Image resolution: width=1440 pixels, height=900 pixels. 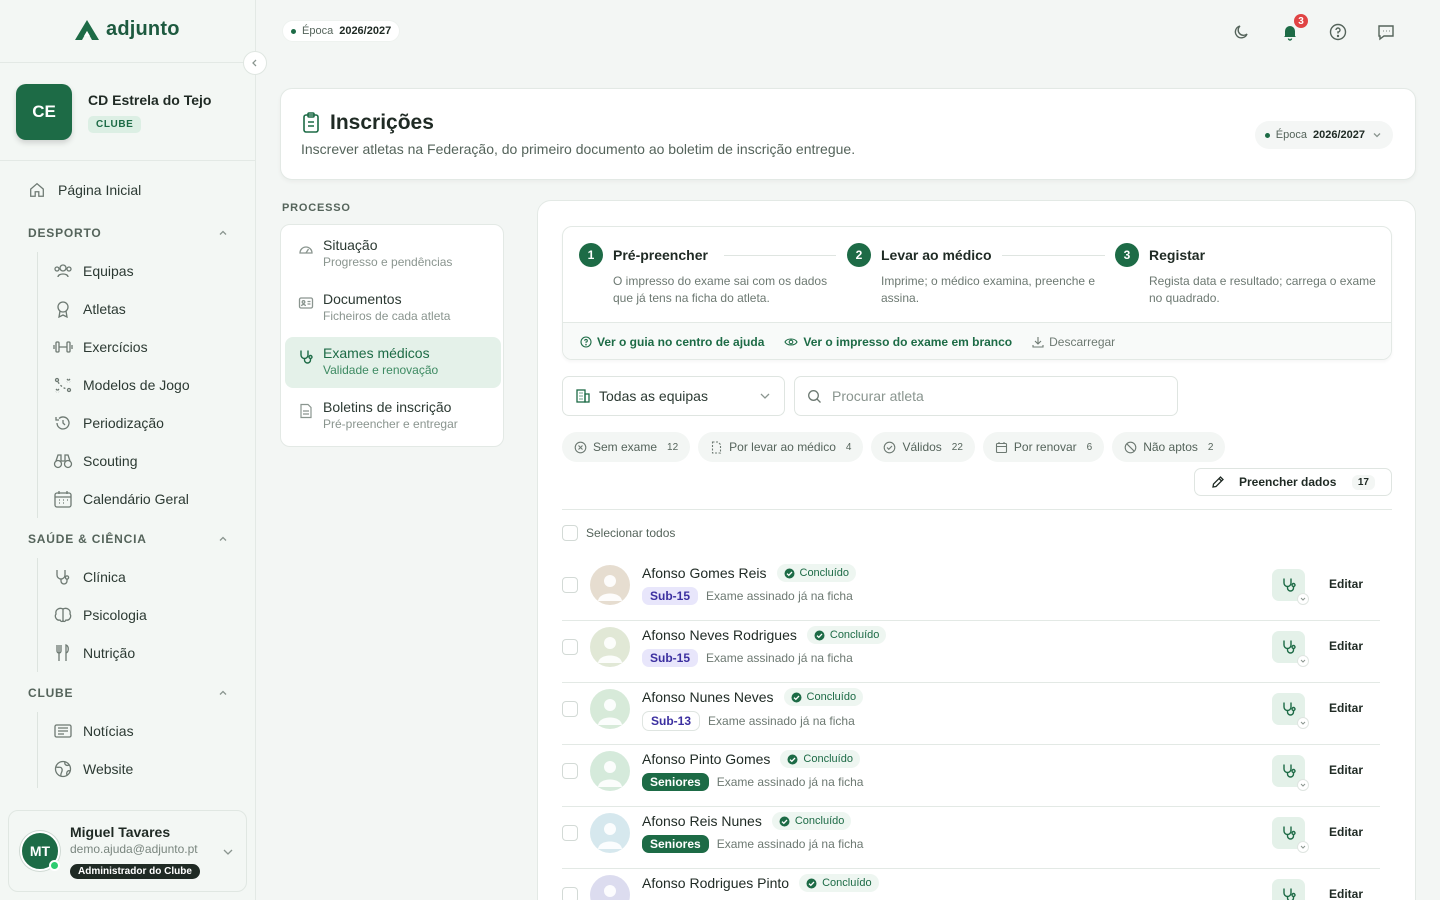 What do you see at coordinates (108, 731) in the screenshot?
I see `sidebar-item-label: Notícias` at bounding box center [108, 731].